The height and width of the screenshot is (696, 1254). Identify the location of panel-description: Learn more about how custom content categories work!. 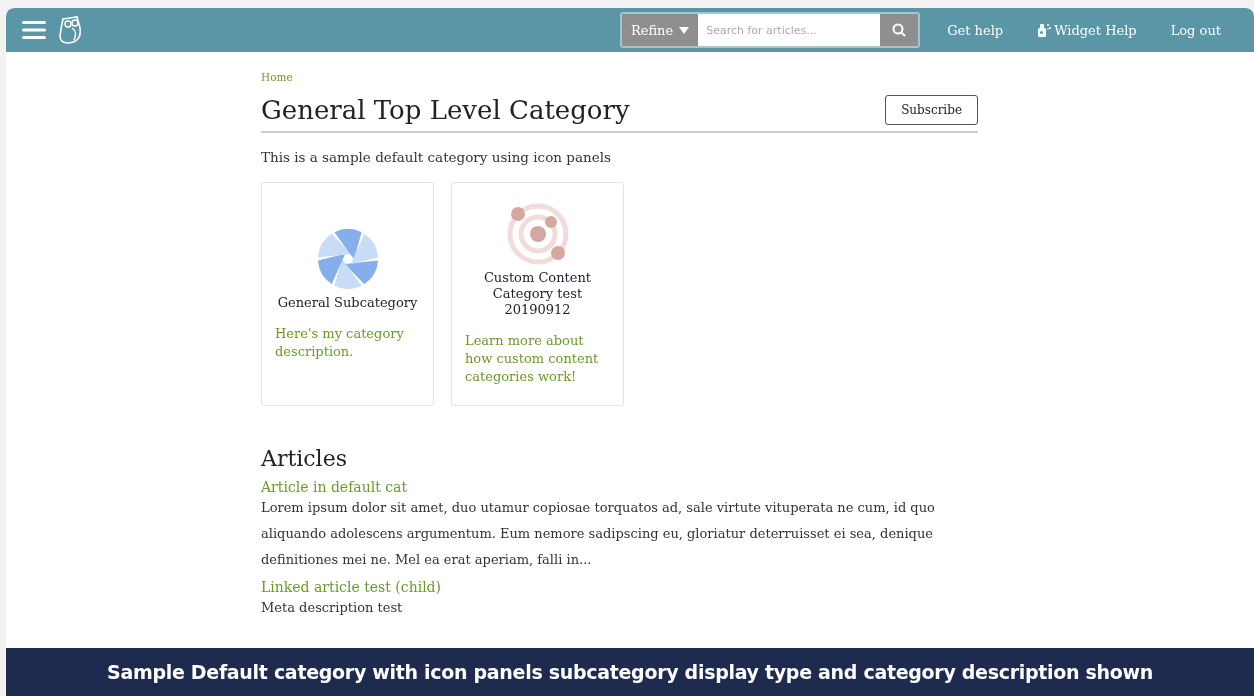
(532, 359).